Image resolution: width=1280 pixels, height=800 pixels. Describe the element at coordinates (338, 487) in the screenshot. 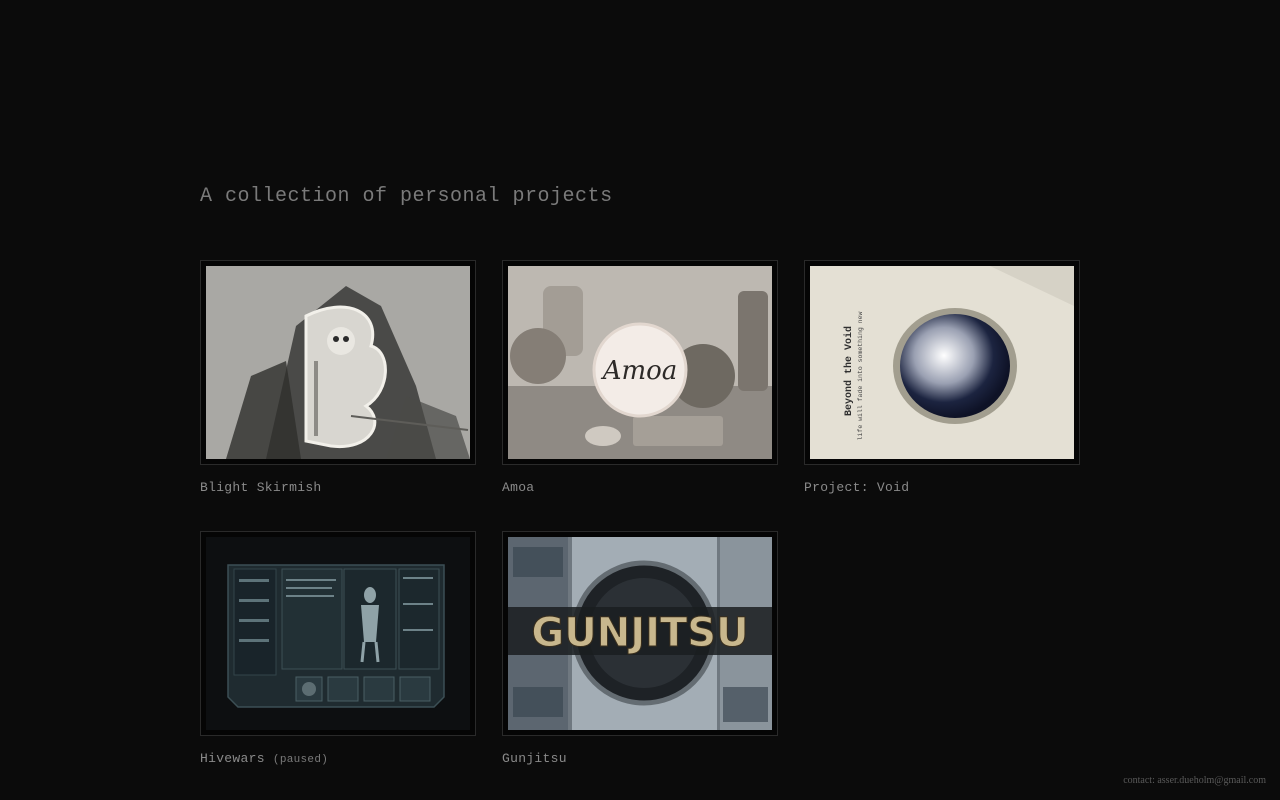

I see `project-title: Blight Skirmish` at that location.